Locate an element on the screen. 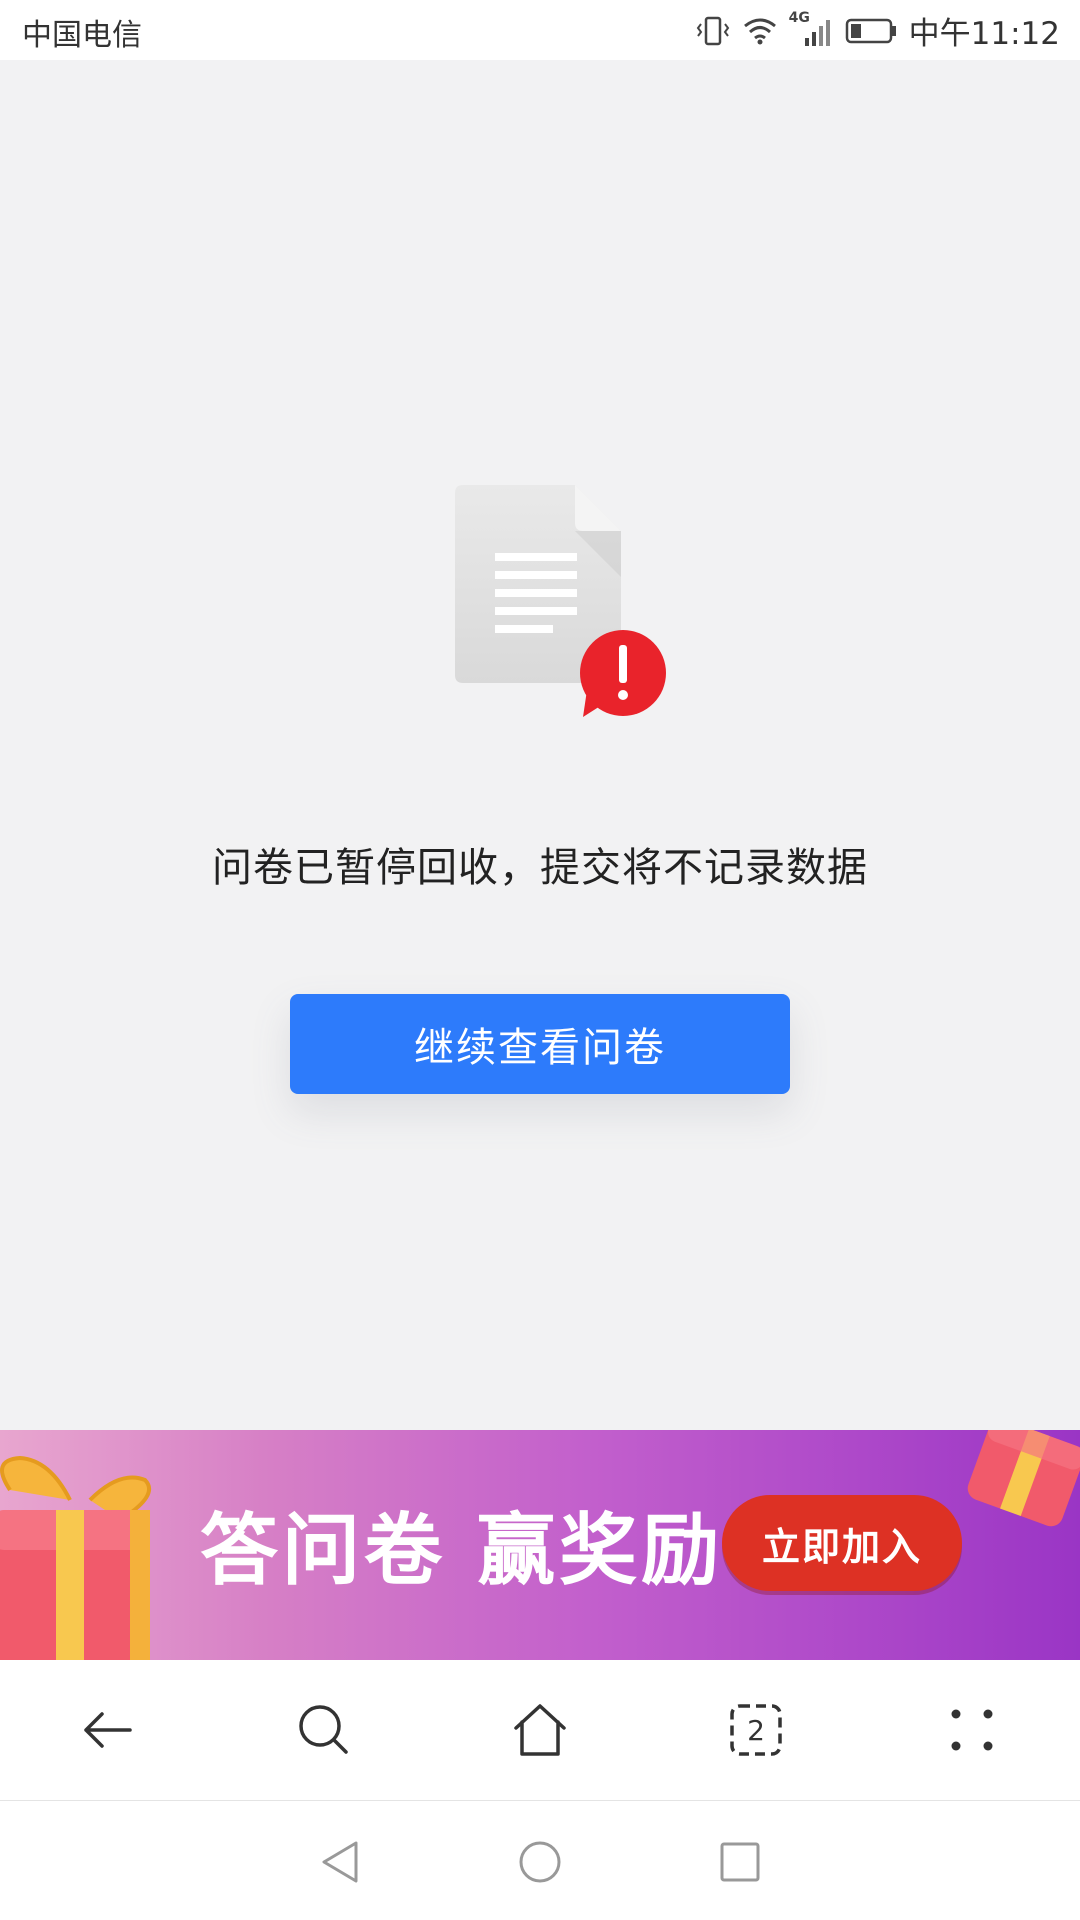 The height and width of the screenshot is (1920, 1080). home-icon is located at coordinates (540, 1730).